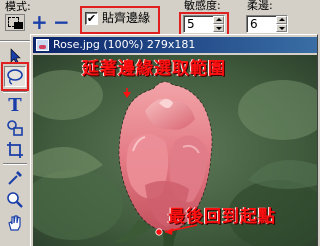 The image size is (320, 246). Describe the element at coordinates (15, 199) in the screenshot. I see `zoom-tool-icon` at that location.